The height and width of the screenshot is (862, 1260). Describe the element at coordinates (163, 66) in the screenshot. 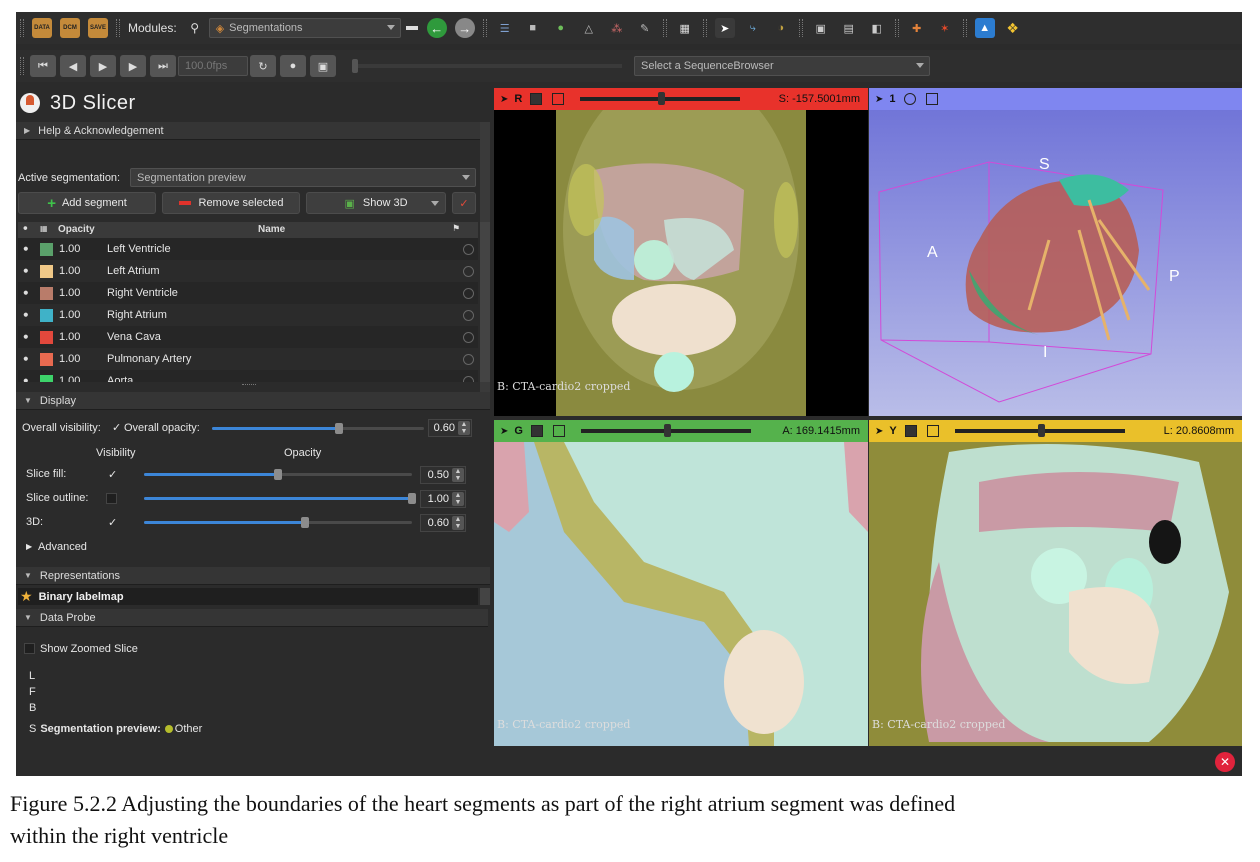

I see `last-frame-button: ⏭` at that location.